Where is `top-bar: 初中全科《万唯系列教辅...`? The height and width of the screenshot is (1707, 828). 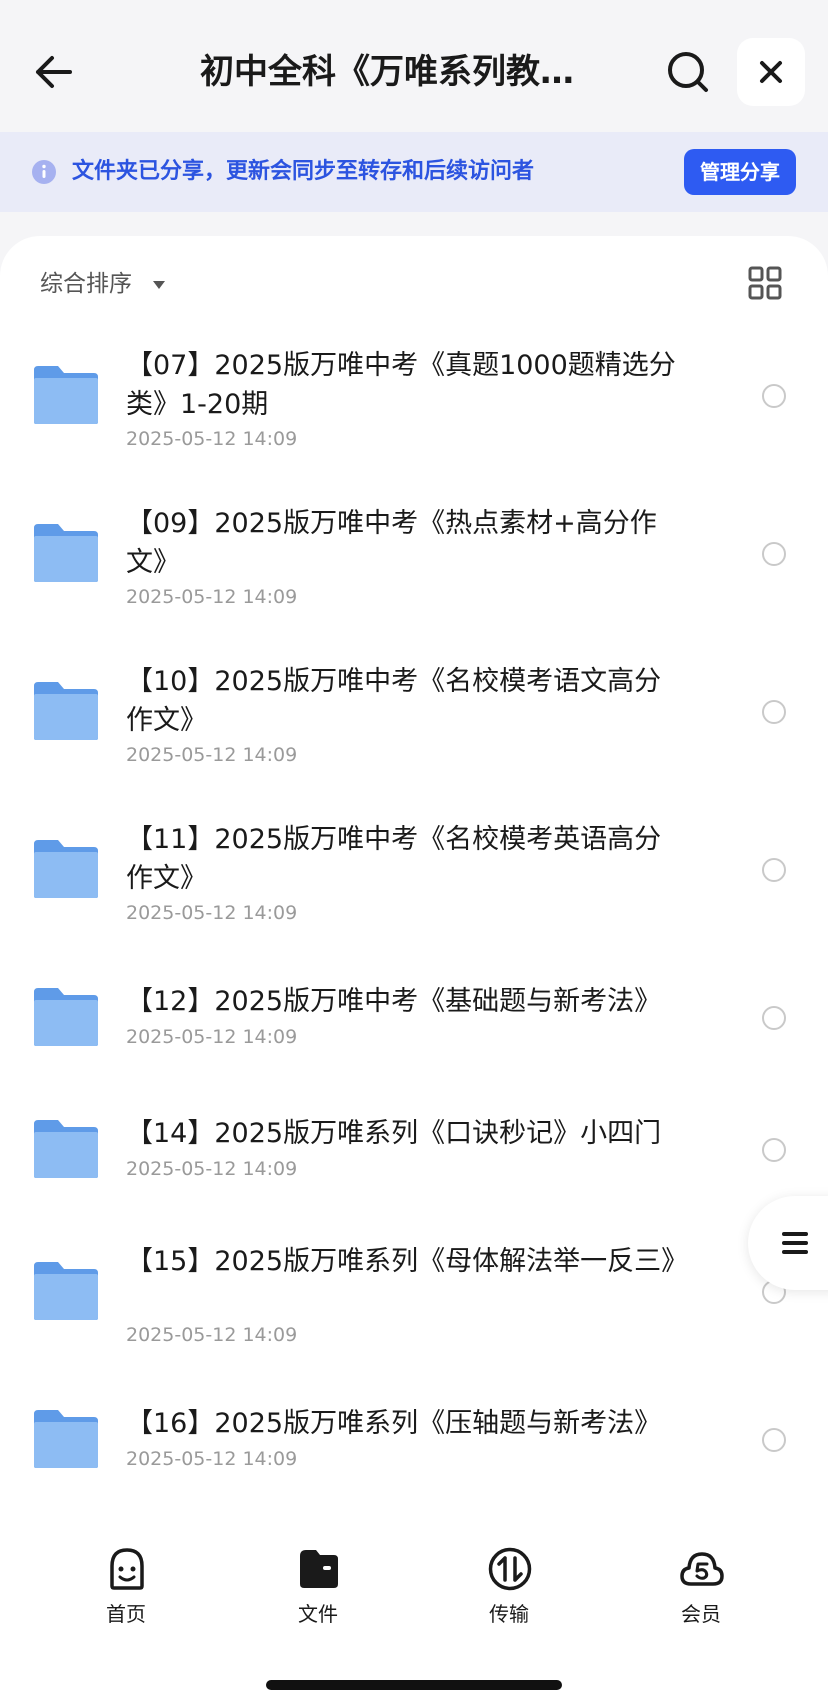 top-bar: 初中全科《万唯系列教辅... is located at coordinates (414, 66).